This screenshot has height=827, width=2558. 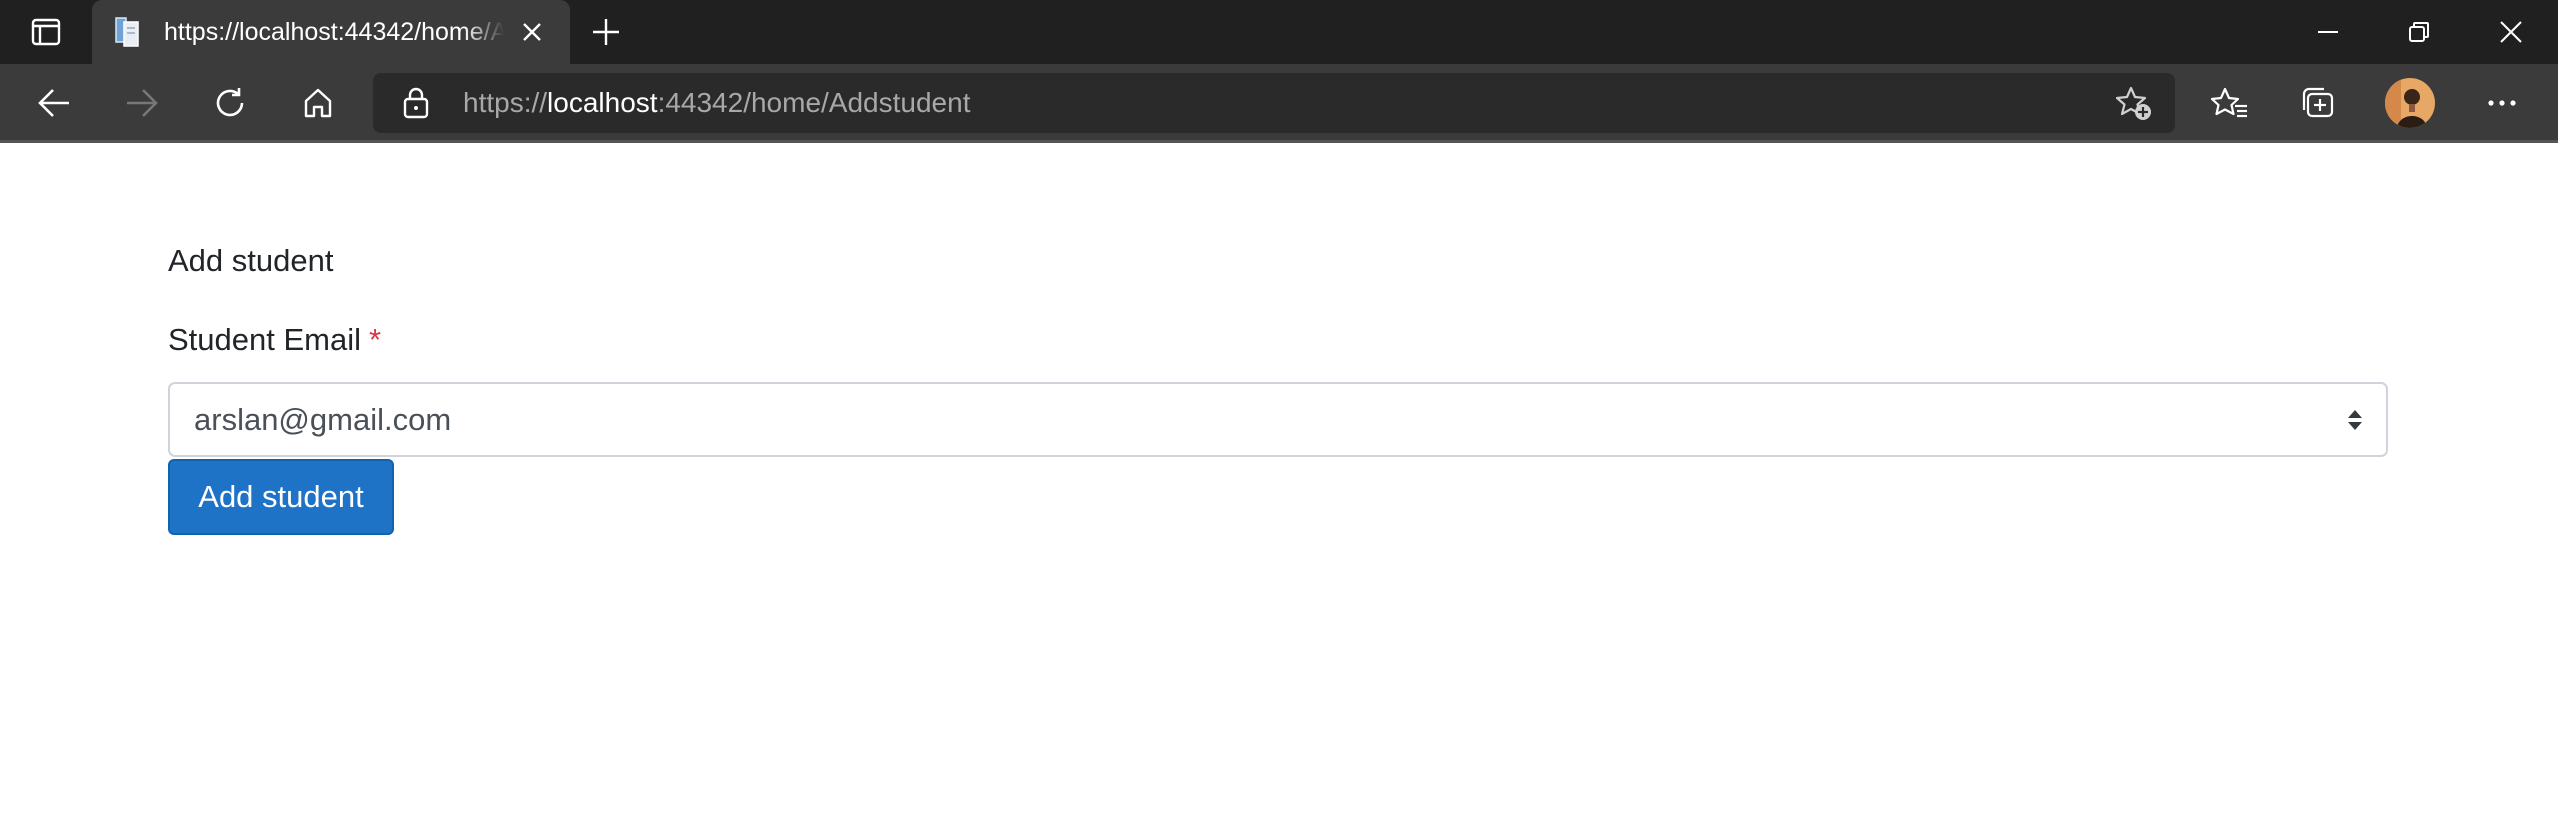 I want to click on forward-arrow-icon, so click(x=142, y=103).